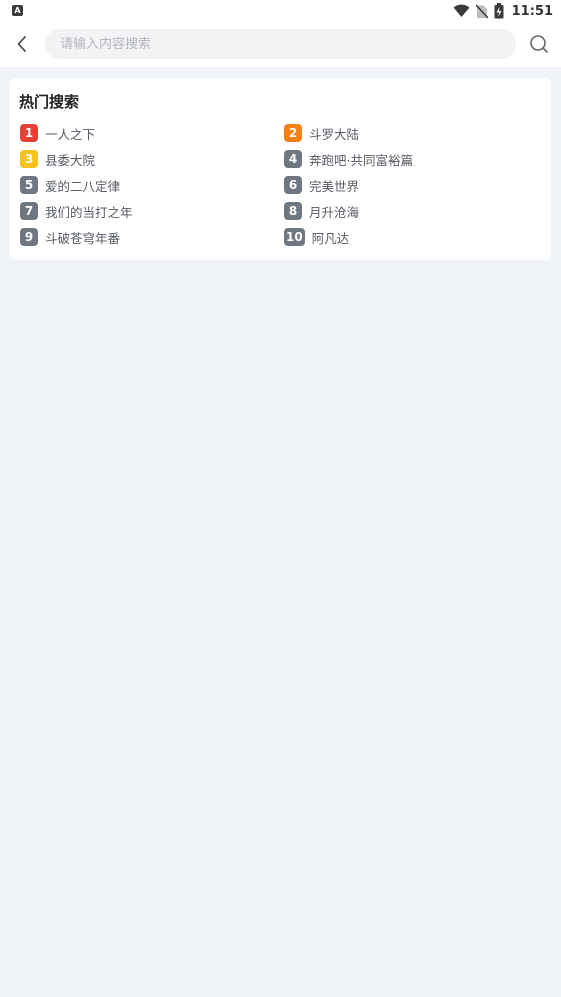  What do you see at coordinates (499, 11) in the screenshot?
I see `battery-charging-icon` at bounding box center [499, 11].